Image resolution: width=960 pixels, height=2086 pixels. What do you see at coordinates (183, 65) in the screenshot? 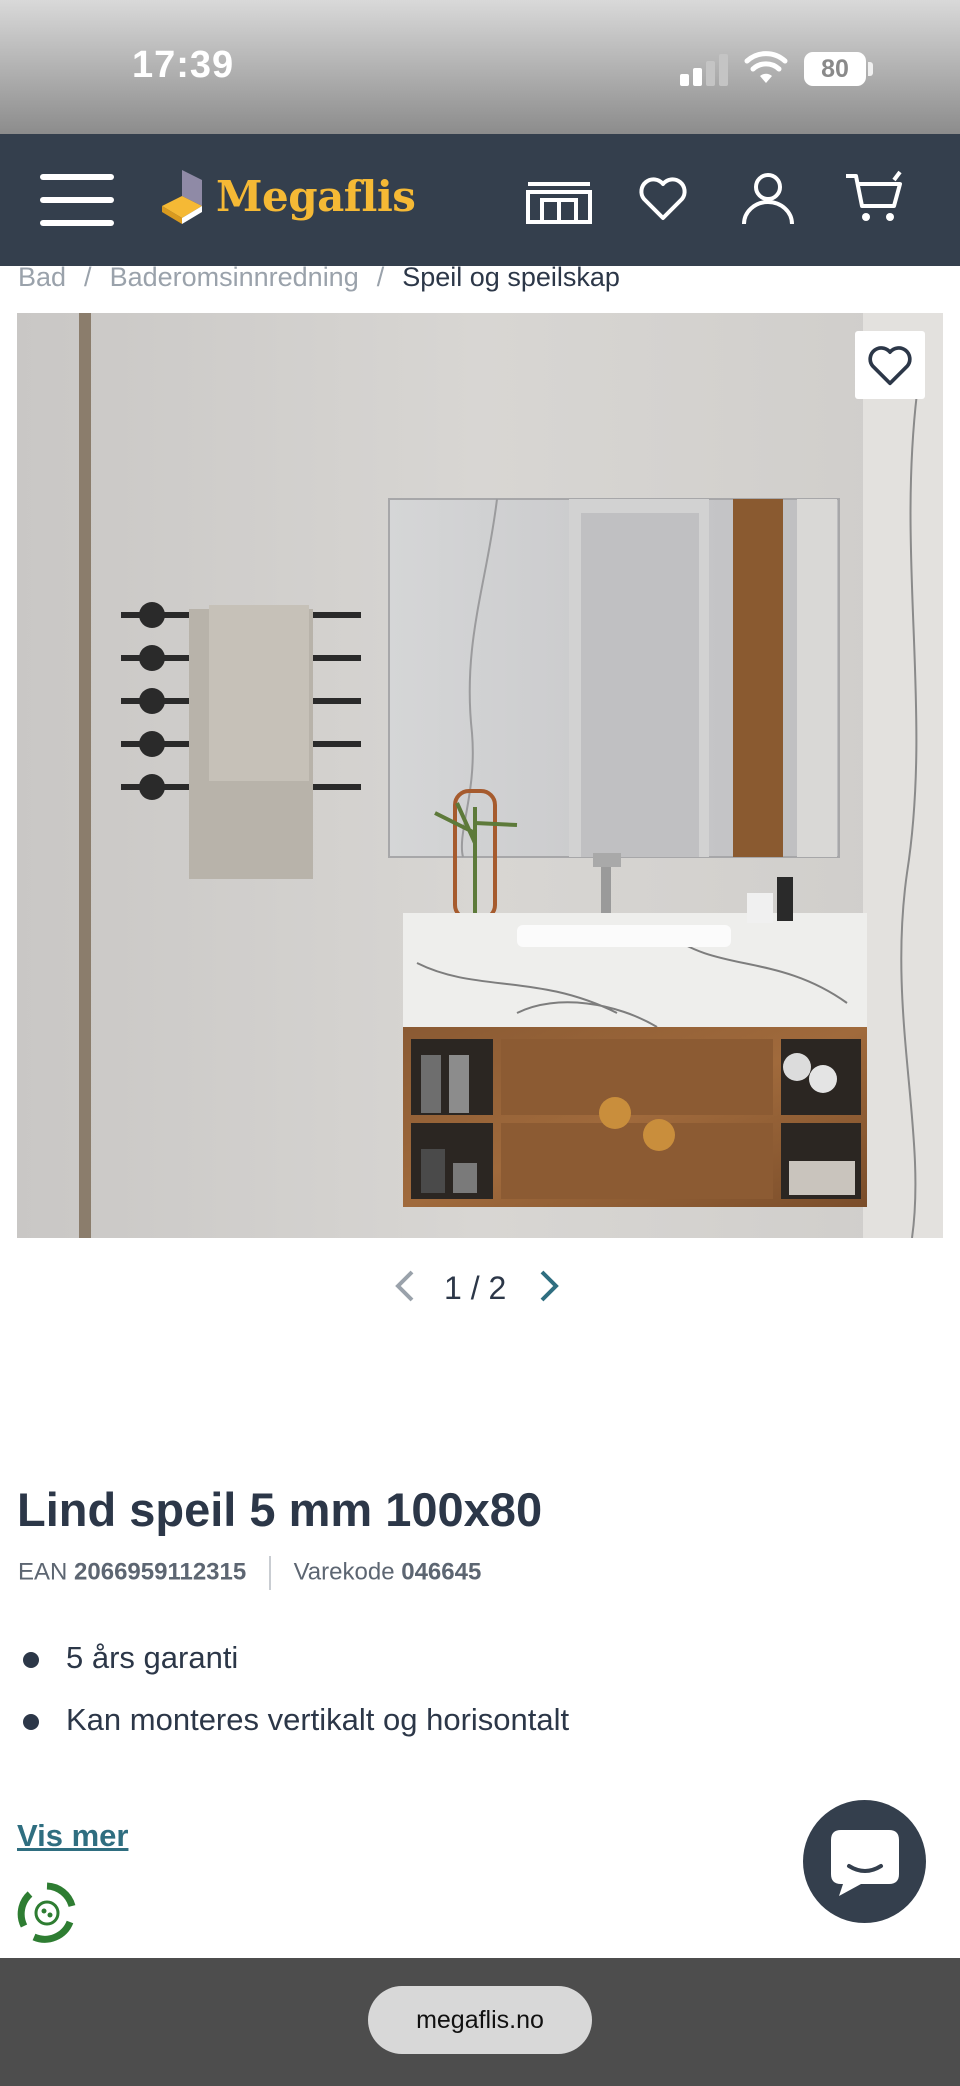
I see `status-time: 17:39` at bounding box center [183, 65].